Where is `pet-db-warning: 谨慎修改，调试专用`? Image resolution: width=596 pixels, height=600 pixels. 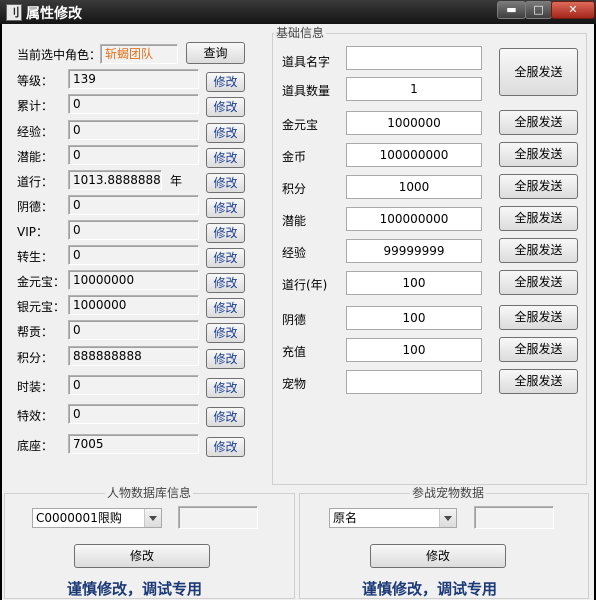 pet-db-warning: 谨慎修改，调试专用 is located at coordinates (430, 589).